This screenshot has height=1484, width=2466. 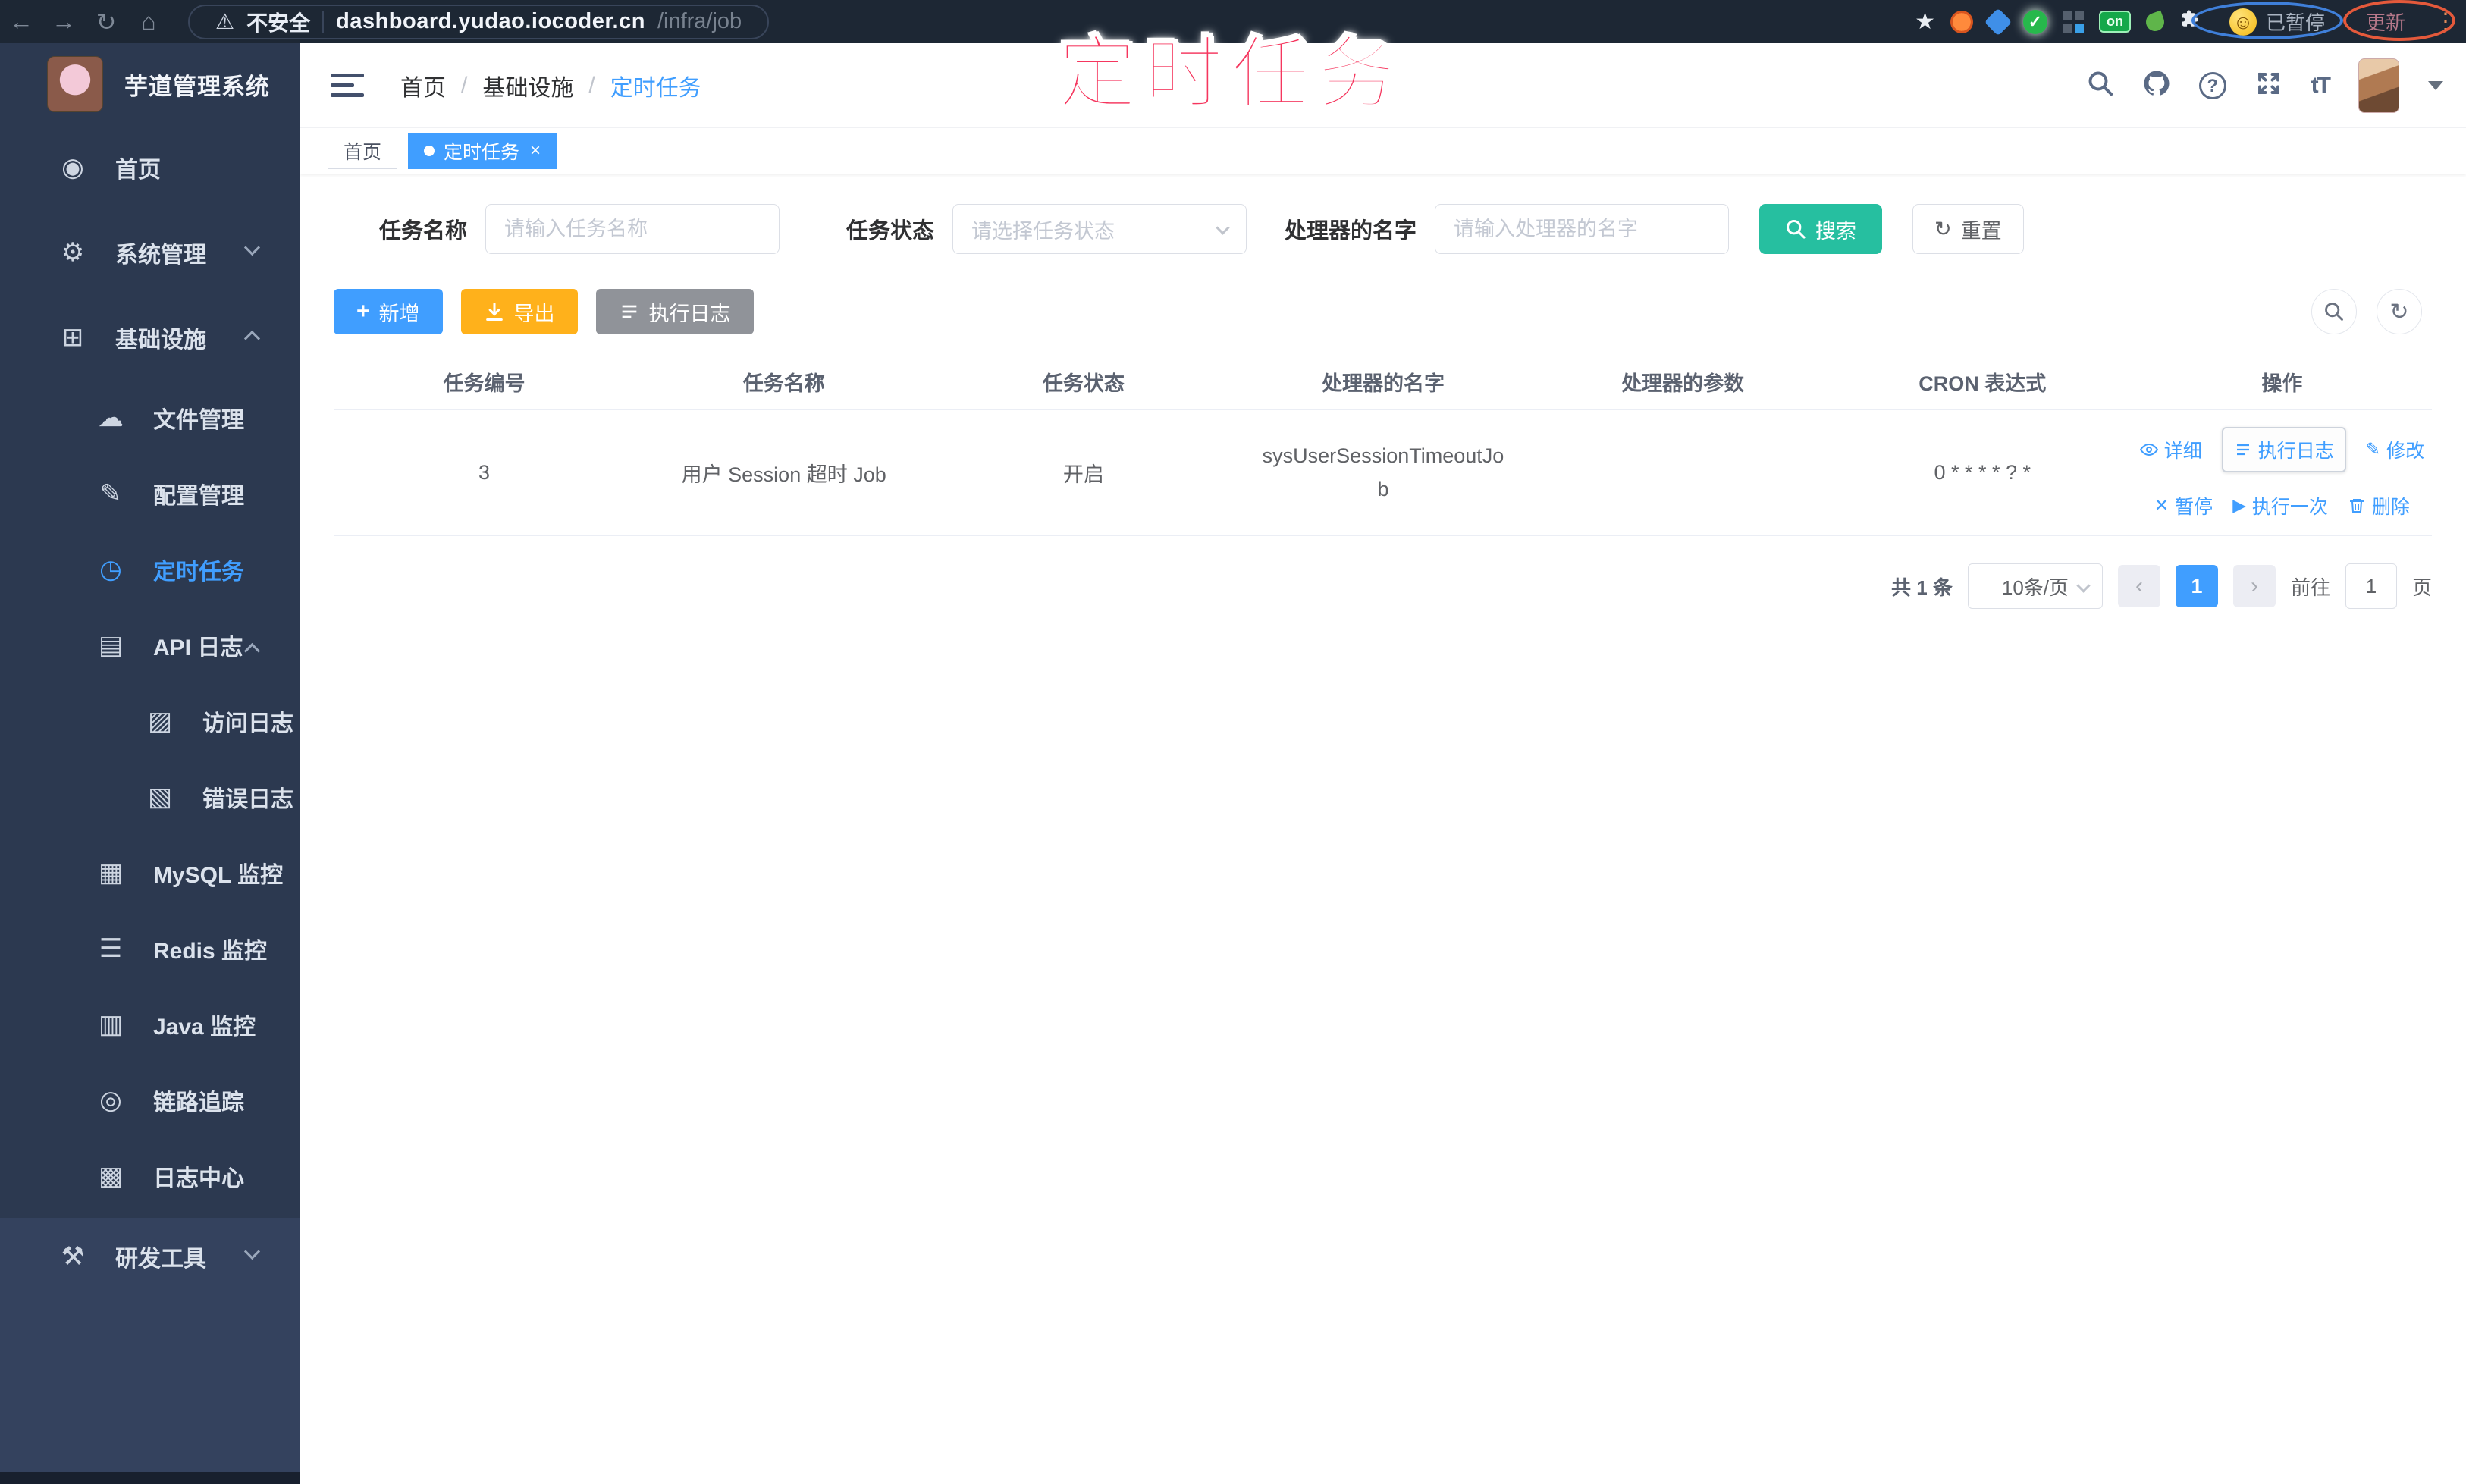 What do you see at coordinates (2035, 586) in the screenshot?
I see `page-size-select: 10条/页` at bounding box center [2035, 586].